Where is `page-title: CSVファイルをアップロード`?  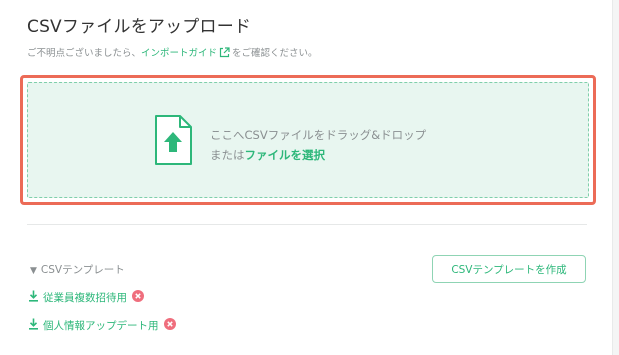 page-title: CSVファイルをアップロード is located at coordinates (139, 27).